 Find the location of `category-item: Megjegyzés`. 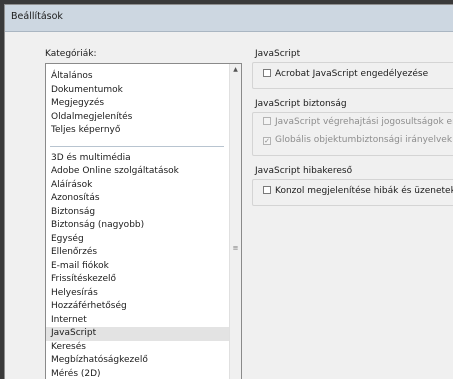

category-item: Megjegyzés is located at coordinates (138, 104).